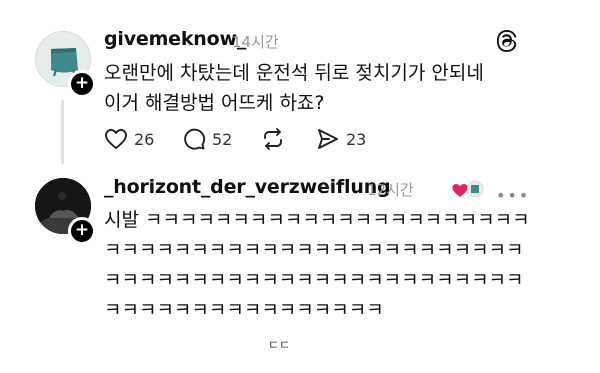 The image size is (600, 373). What do you see at coordinates (341, 139) in the screenshot?
I see `share-button: 23` at bounding box center [341, 139].